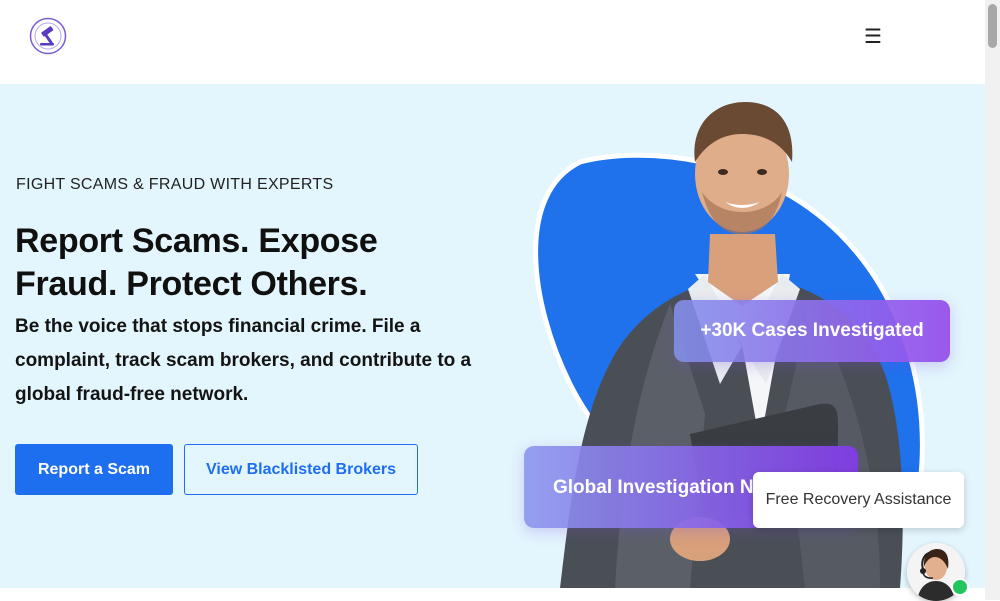  I want to click on hero-eyebrow: FIGHT SCAMS & FRAUD WITH EXPERTS, so click(175, 184).